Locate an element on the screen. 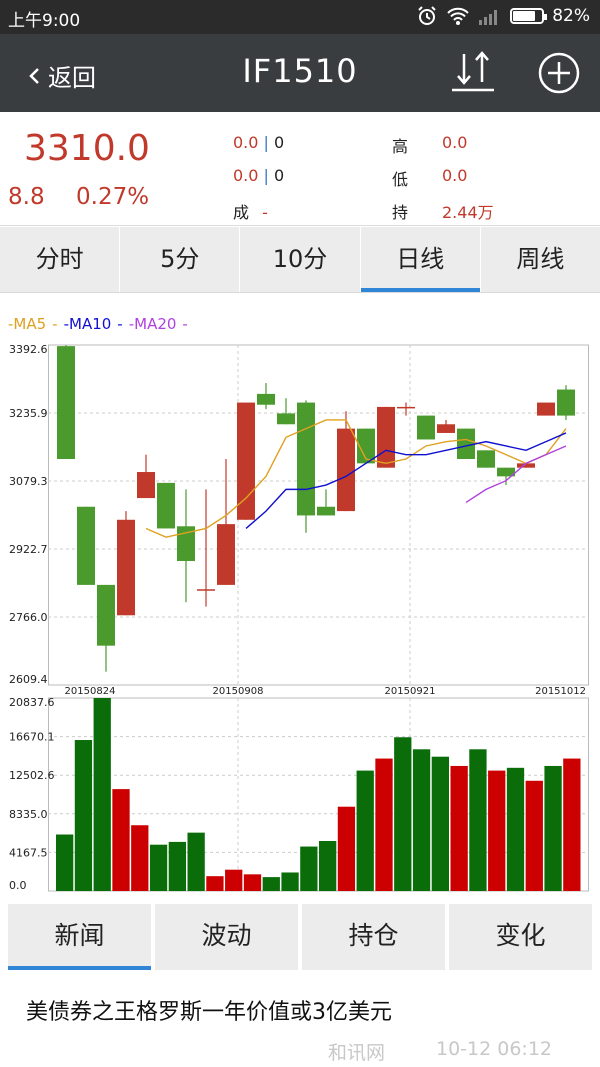 This screenshot has width=600, height=1067. legend-ma10: -MA10 is located at coordinates (87, 324).